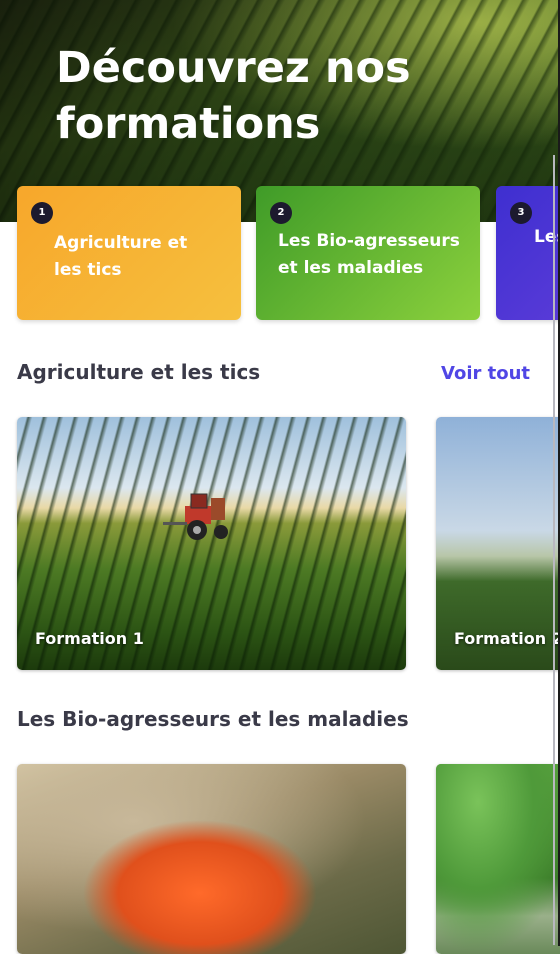 The height and width of the screenshot is (954, 560). I want to click on scrollbar, so click(554, 550).